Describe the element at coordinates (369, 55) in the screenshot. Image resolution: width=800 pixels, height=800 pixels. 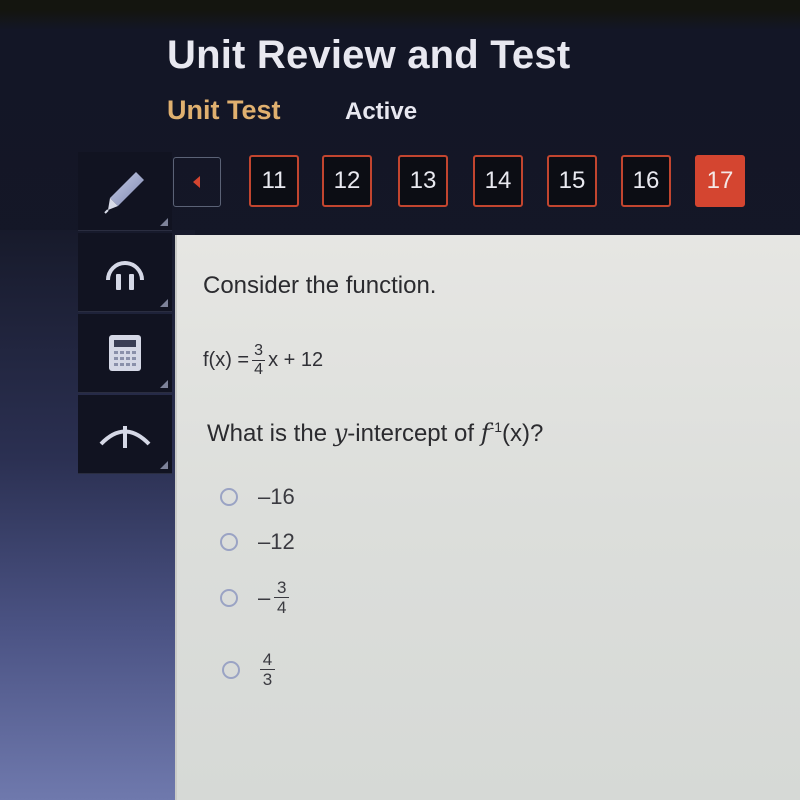
I see `page-title: Unit Review and Test` at that location.